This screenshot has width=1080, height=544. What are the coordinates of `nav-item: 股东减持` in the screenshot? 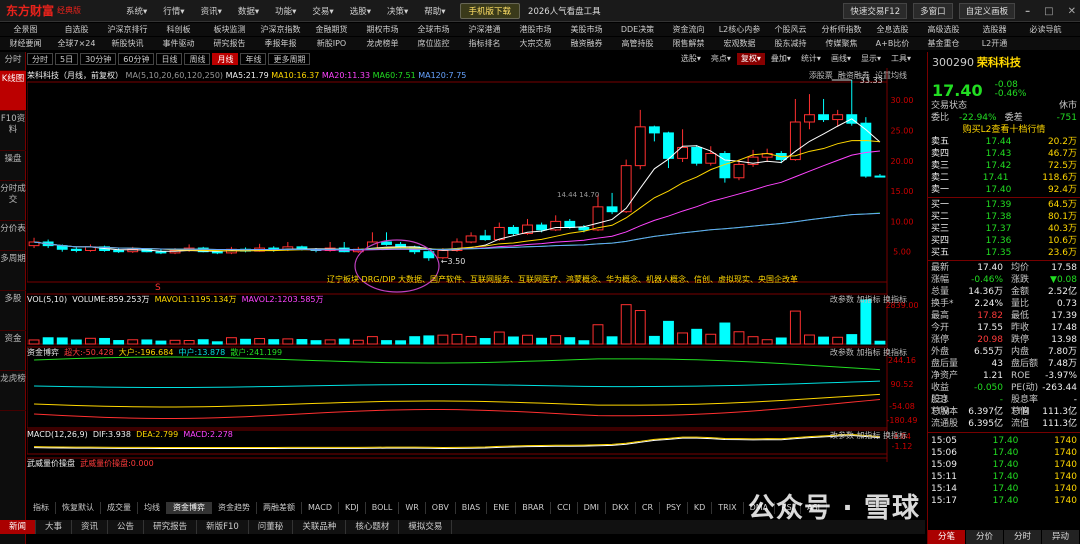 It's located at (790, 43).